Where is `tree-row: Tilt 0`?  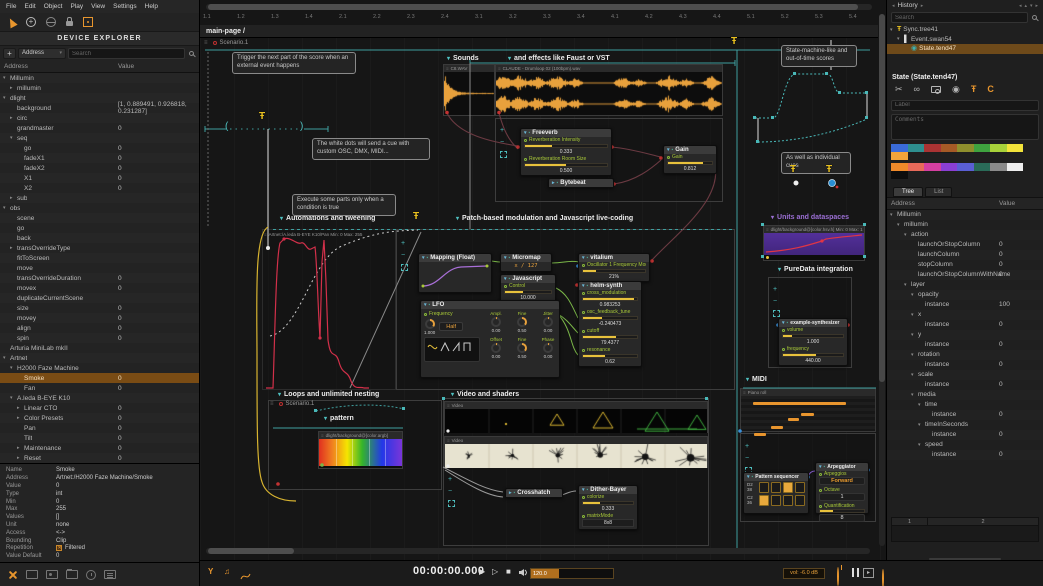
tree-row: Tilt 0 is located at coordinates (99, 438).